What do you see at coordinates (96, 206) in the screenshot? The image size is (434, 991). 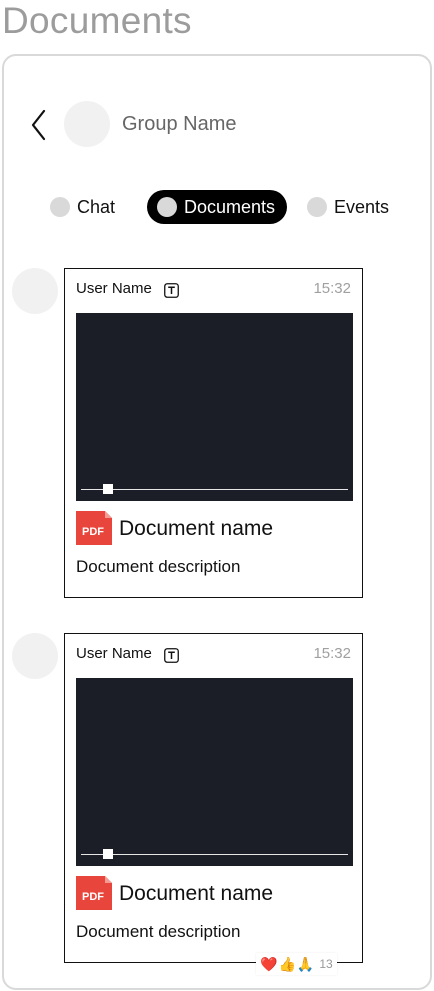 I see `tab-chat-label: Chat` at bounding box center [96, 206].